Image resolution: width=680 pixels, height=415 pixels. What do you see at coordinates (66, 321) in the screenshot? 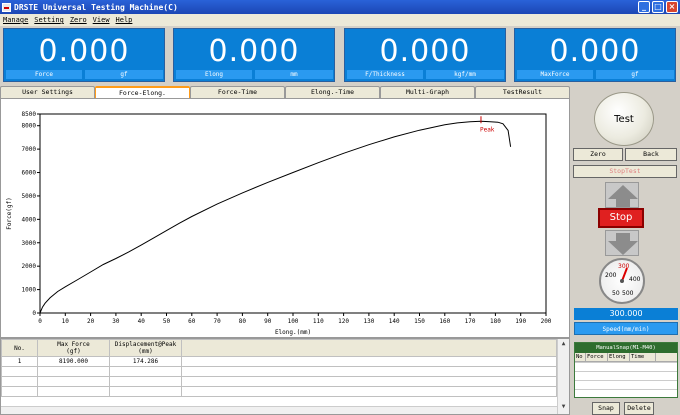
I see `x-tick-label: 10` at bounding box center [66, 321].